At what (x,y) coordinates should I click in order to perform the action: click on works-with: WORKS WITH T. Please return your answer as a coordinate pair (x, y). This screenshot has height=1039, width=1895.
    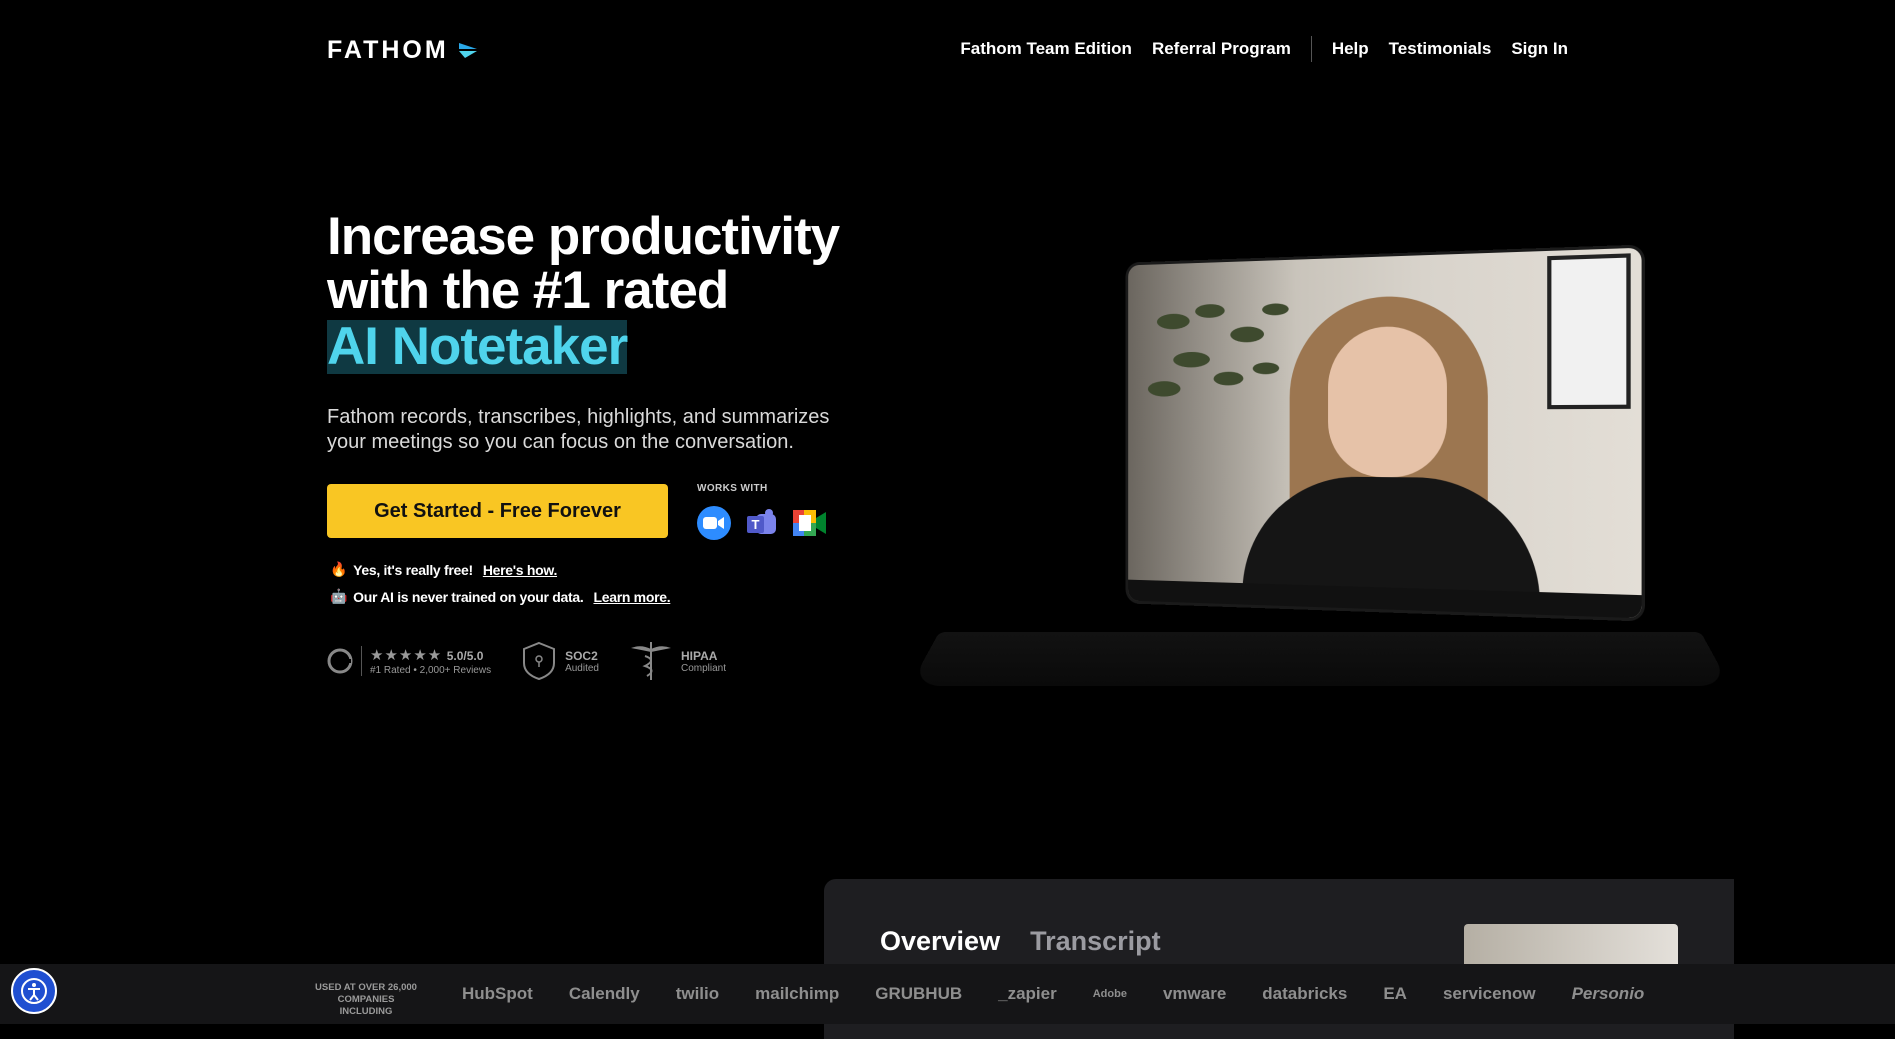
    Looking at the image, I should click on (762, 511).